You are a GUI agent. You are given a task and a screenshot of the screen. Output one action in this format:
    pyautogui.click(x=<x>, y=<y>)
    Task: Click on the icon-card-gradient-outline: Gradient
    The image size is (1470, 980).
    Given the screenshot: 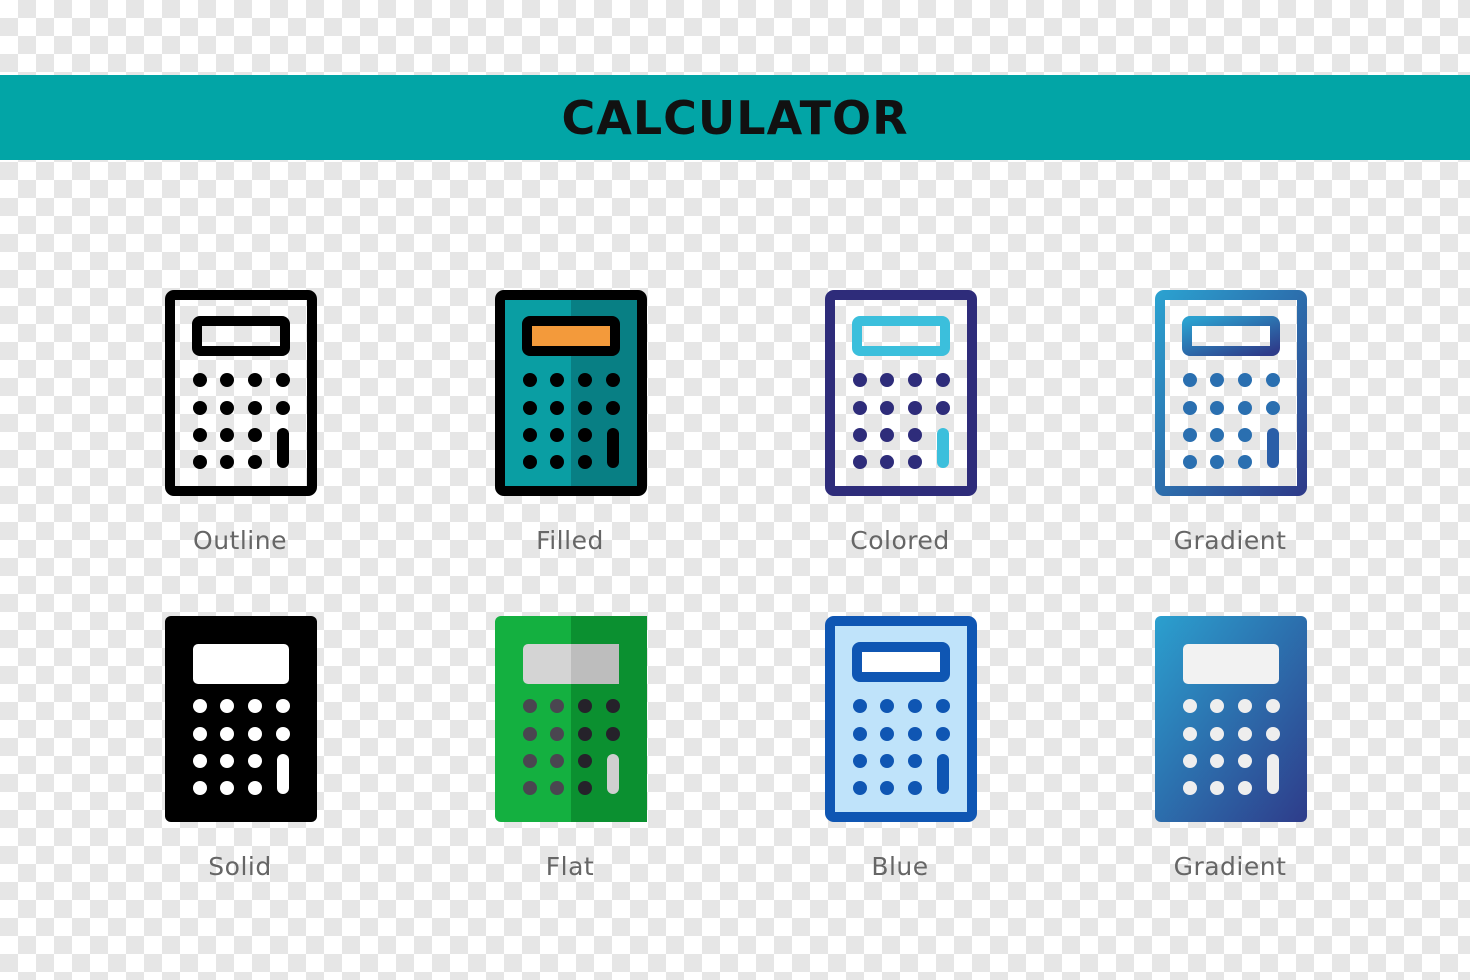 What is the action you would take?
    pyautogui.click(x=1230, y=430)
    